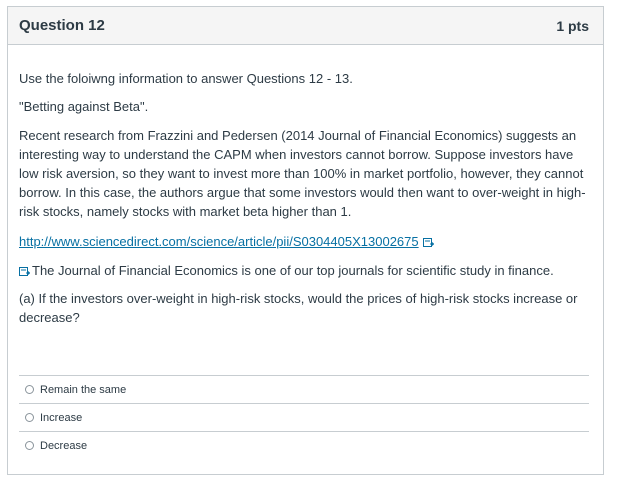 This screenshot has height=487, width=630. I want to click on quote-text: "Betting against Beta"., so click(84, 106).